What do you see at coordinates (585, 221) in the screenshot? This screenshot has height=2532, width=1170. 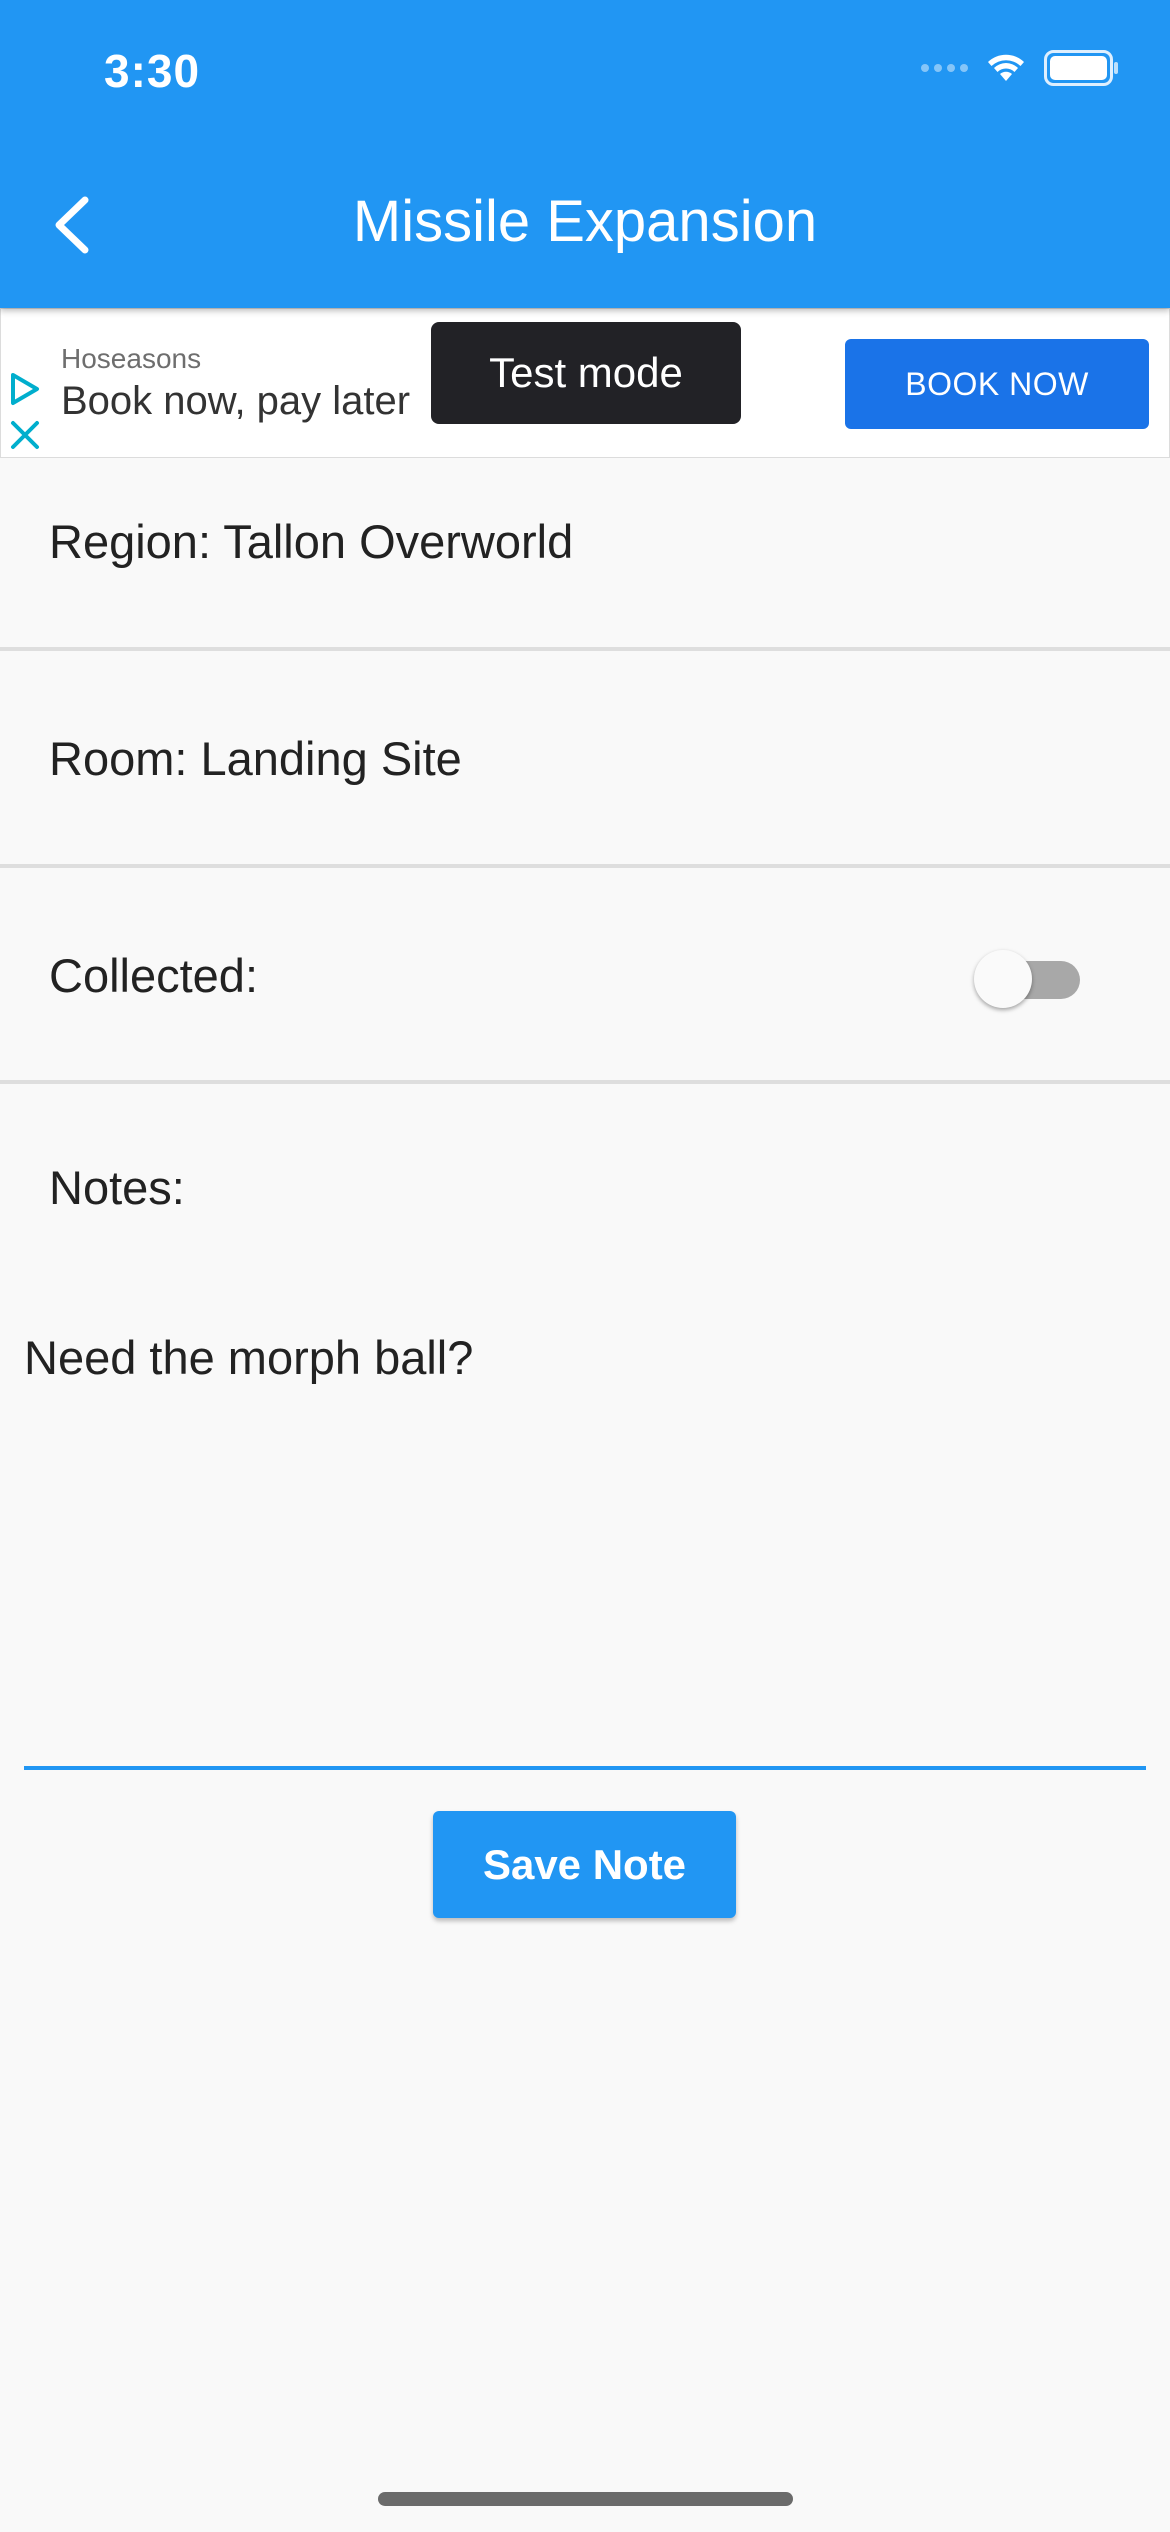 I see `page-title: Missile Expansion` at bounding box center [585, 221].